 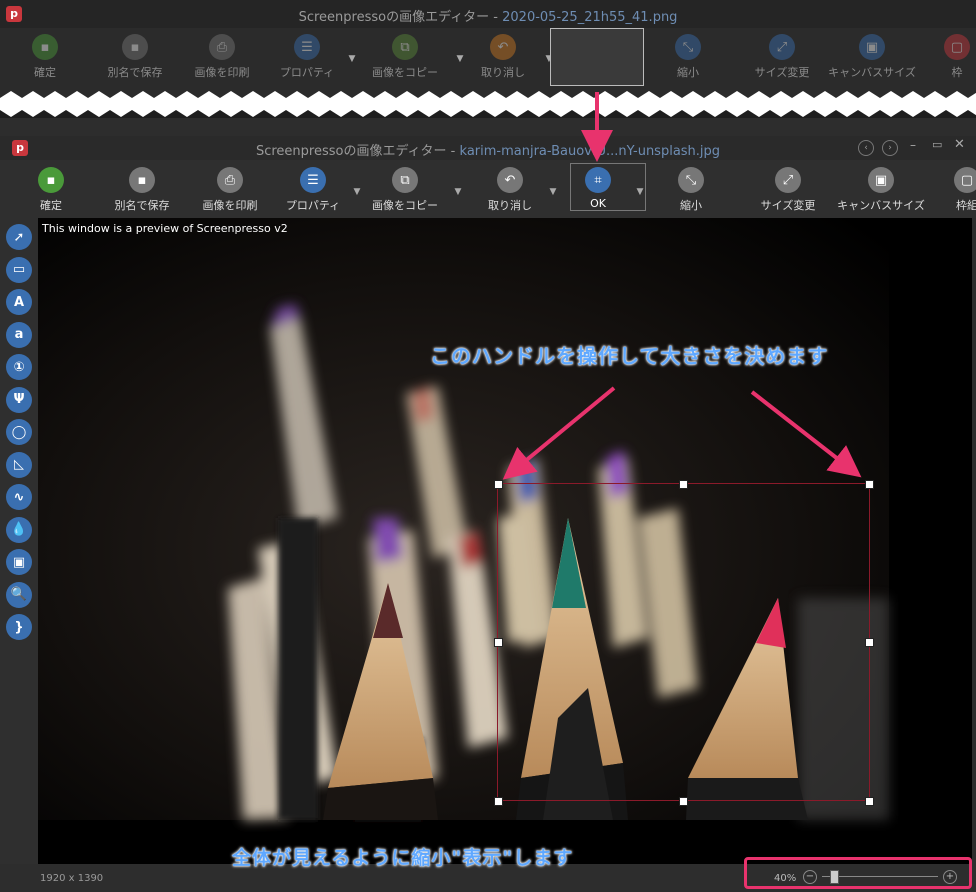 I want to click on zoom-annotation: 全体が見えるように縮小"表示"します, so click(x=403, y=858).